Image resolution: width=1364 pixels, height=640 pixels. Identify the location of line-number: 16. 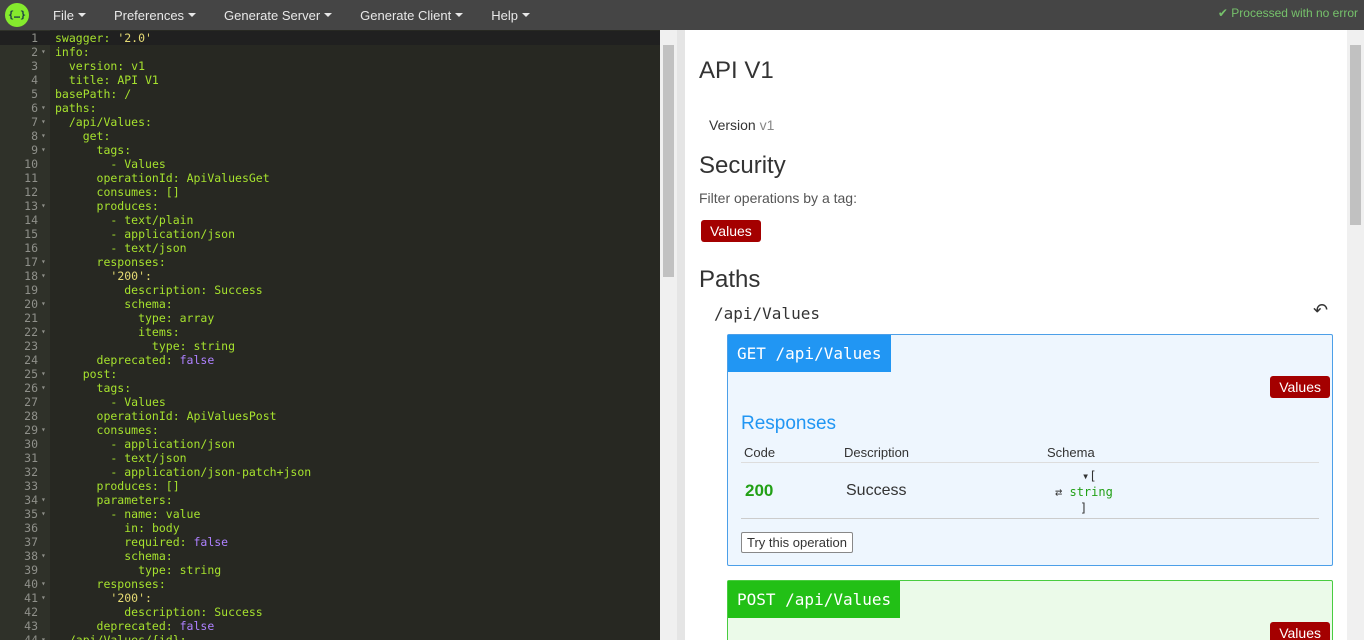
(31, 248).